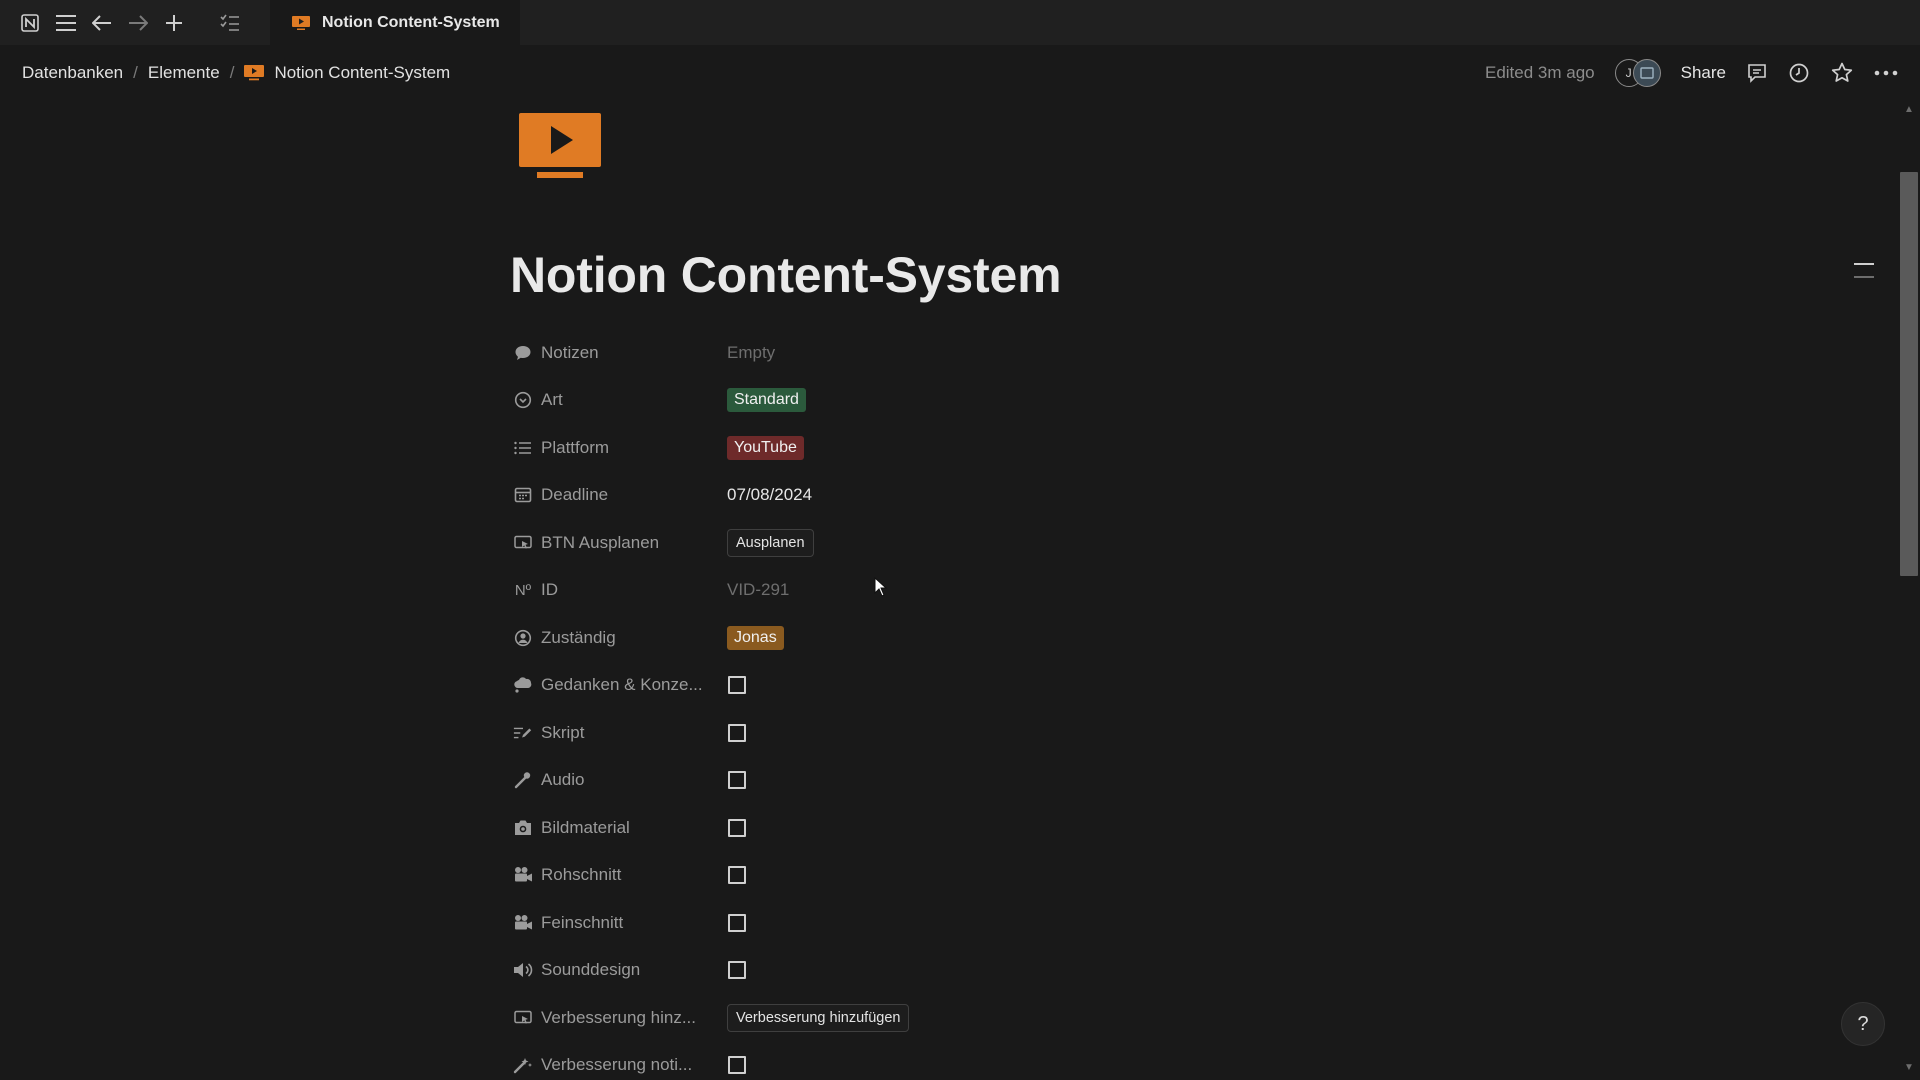  Describe the element at coordinates (765, 447) in the screenshot. I see `select-tag-youtube: YouTube` at that location.